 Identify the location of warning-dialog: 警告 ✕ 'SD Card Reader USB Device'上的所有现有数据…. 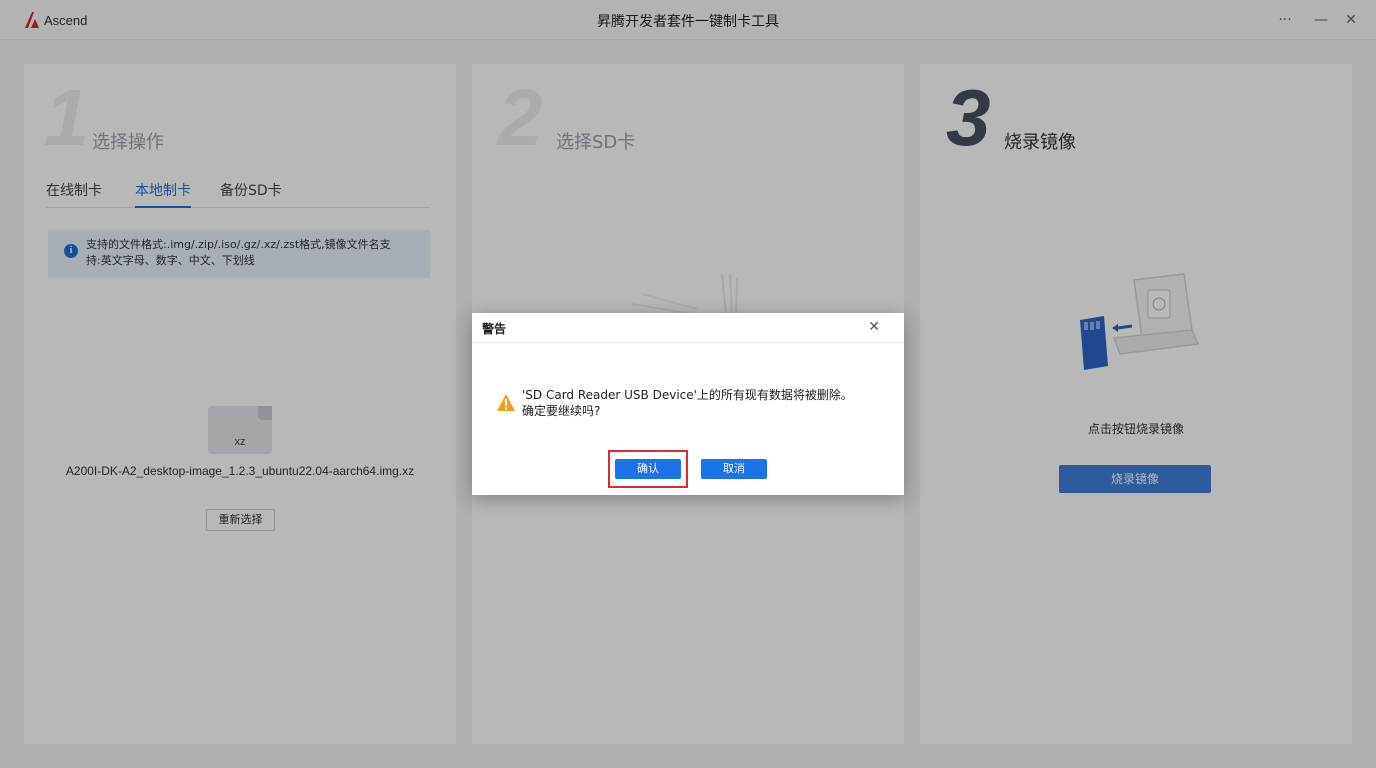
(688, 404).